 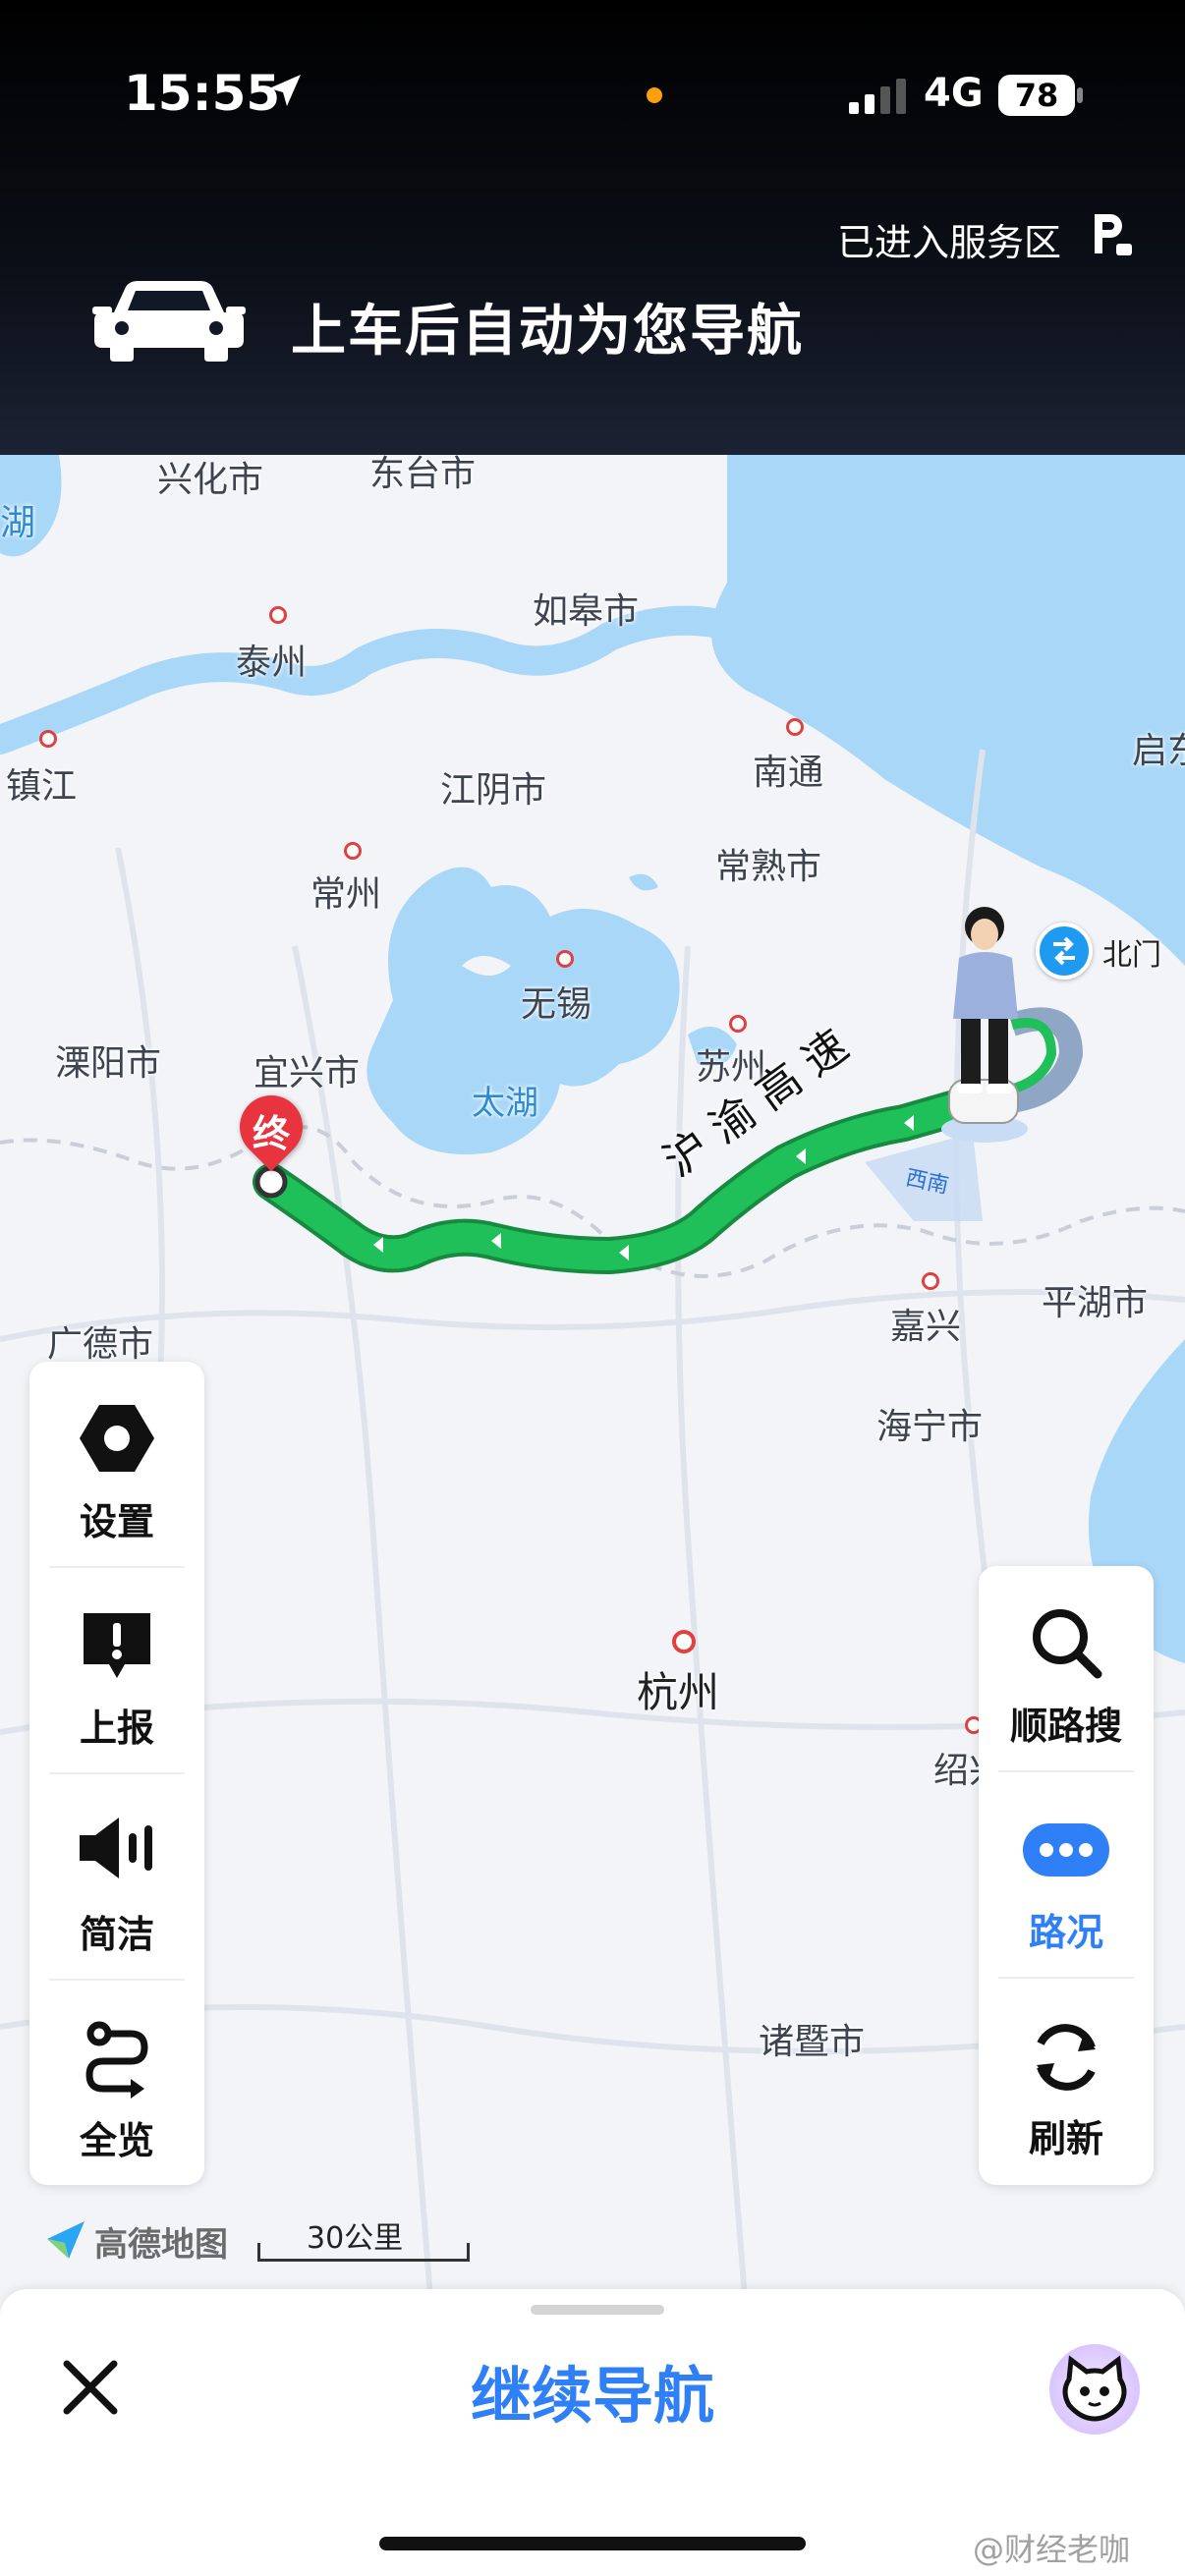 I want to click on search-icon, so click(x=1068, y=1644).